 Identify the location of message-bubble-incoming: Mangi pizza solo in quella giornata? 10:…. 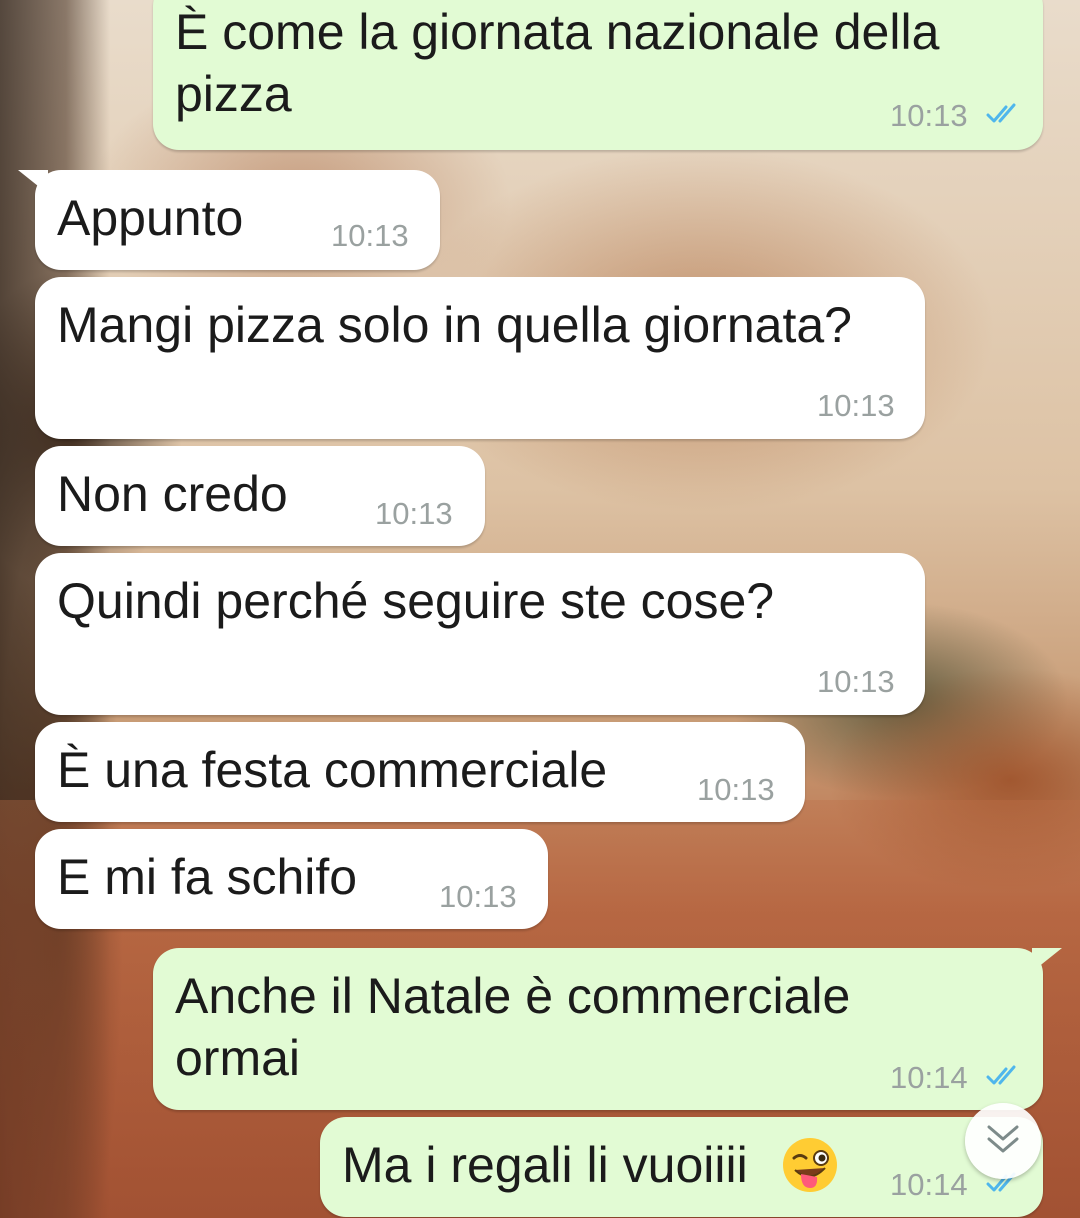
(480, 358).